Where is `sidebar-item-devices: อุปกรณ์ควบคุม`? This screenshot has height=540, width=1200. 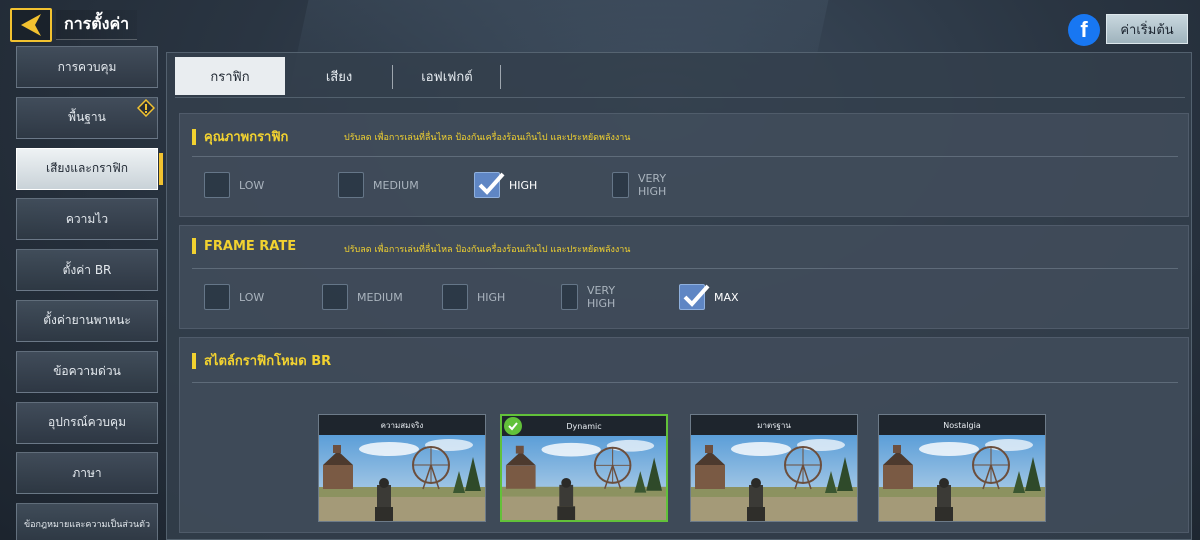
sidebar-item-devices: อุปกรณ์ควบคุม is located at coordinates (87, 422).